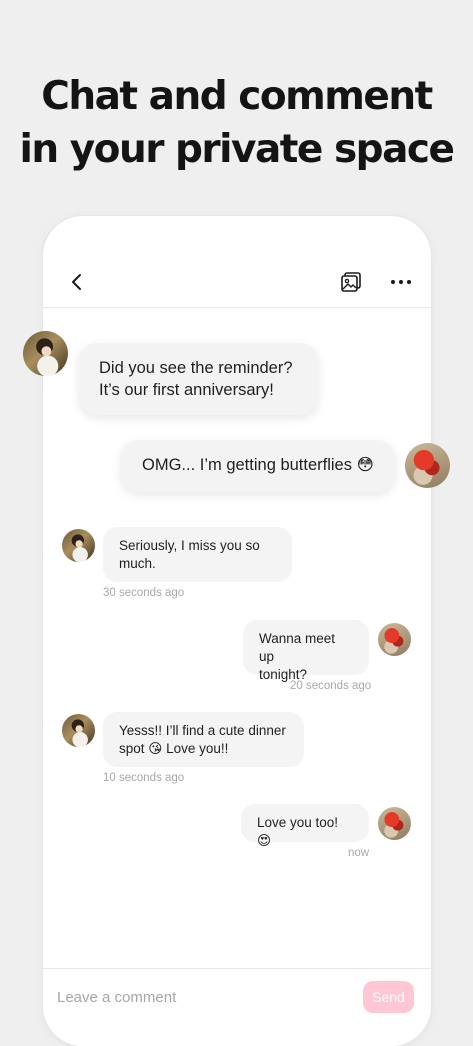 The width and height of the screenshot is (473, 1046). Describe the element at coordinates (237, 283) in the screenshot. I see `chat-header` at that location.